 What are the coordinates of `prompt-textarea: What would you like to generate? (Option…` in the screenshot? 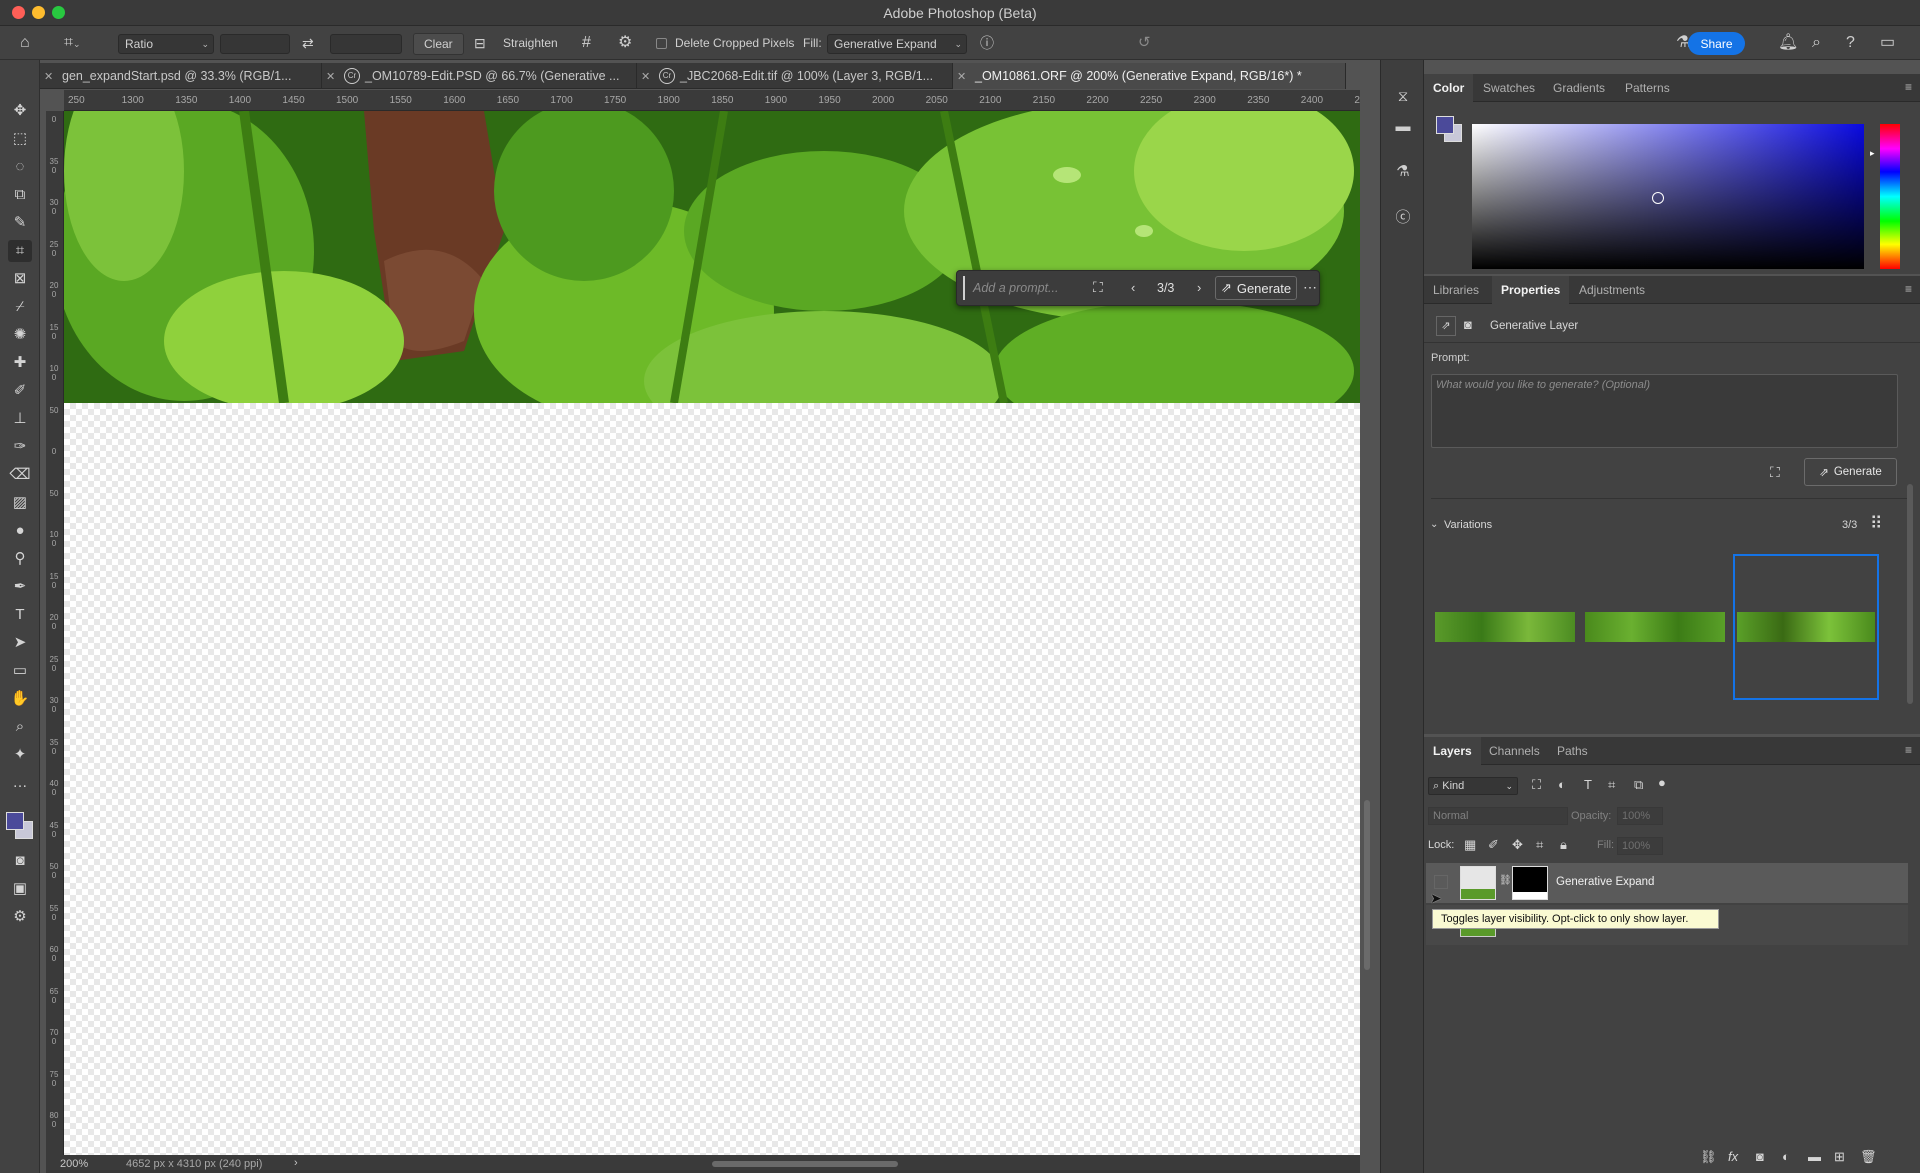 It's located at (1664, 411).